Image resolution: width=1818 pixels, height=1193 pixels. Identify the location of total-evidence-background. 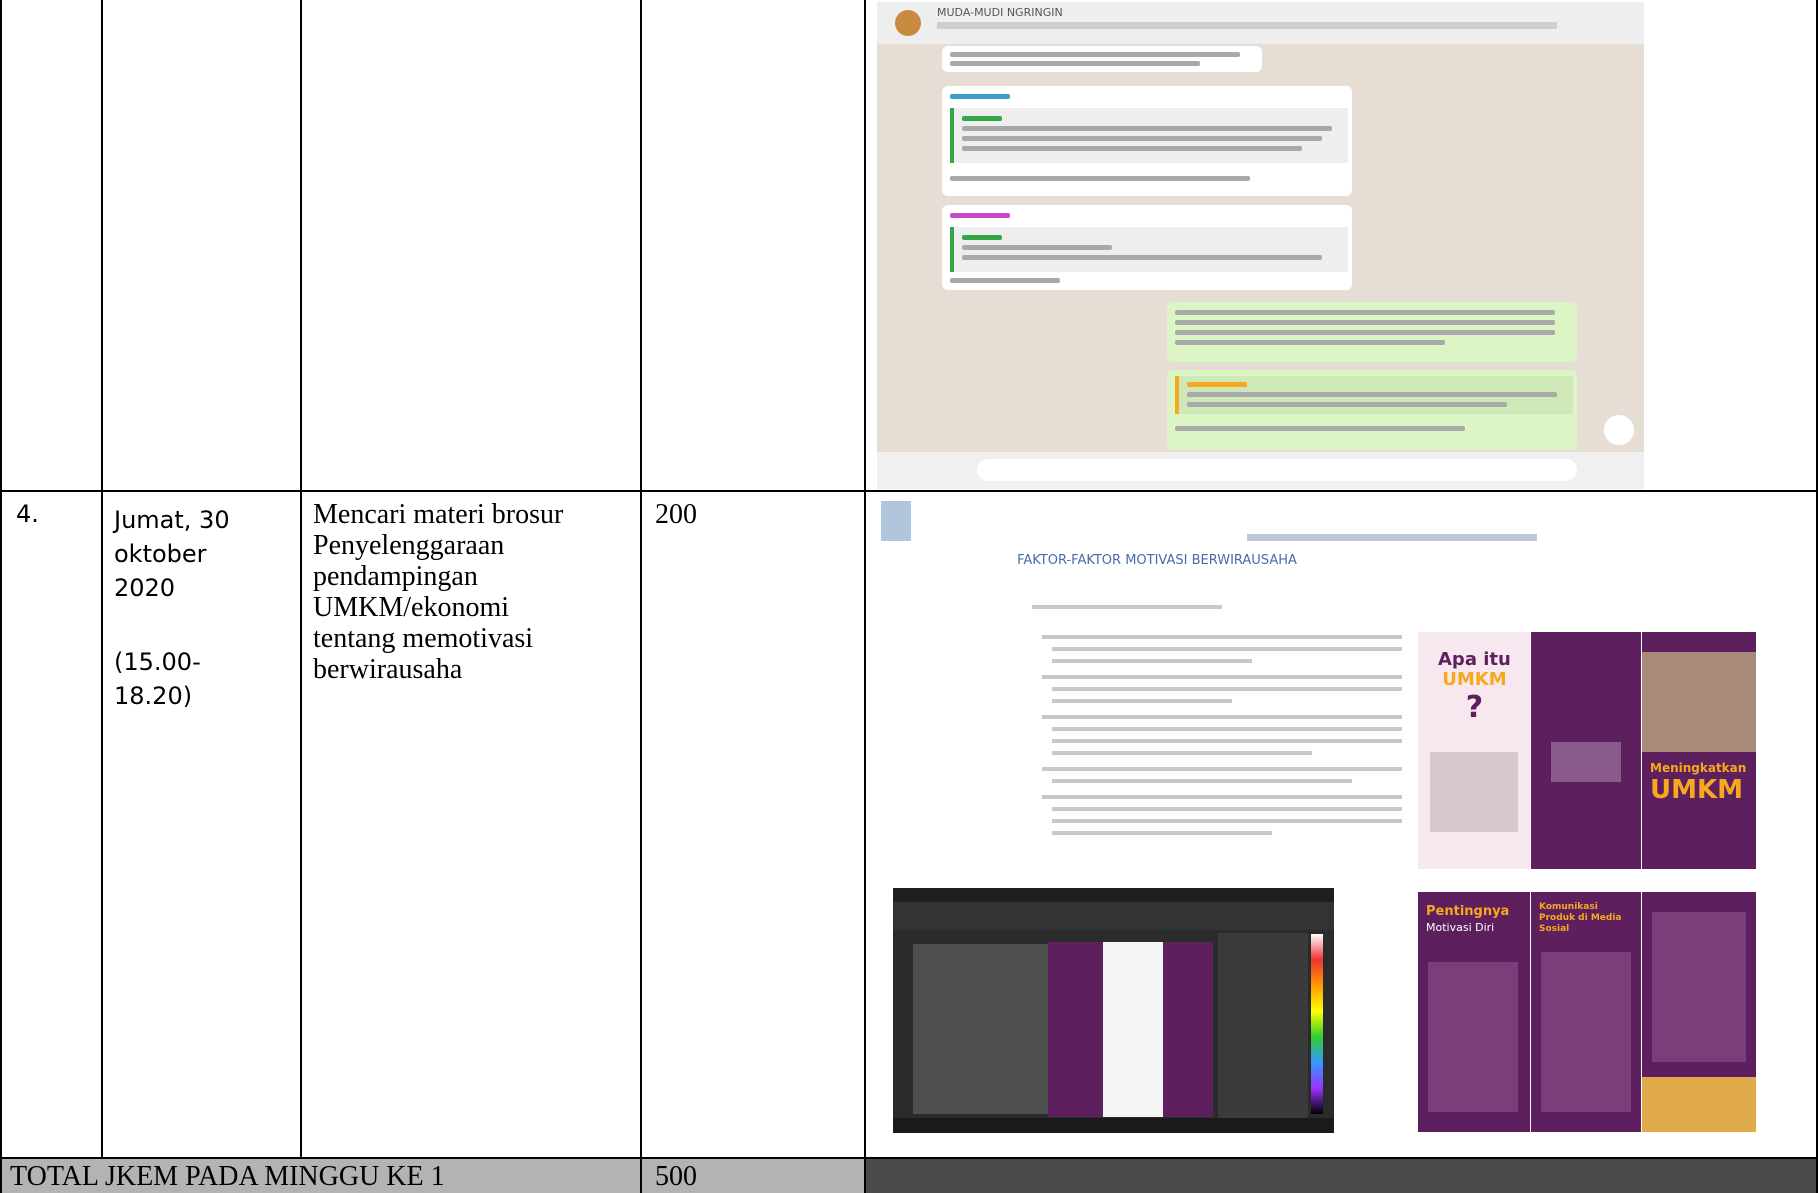
(1342, 1176).